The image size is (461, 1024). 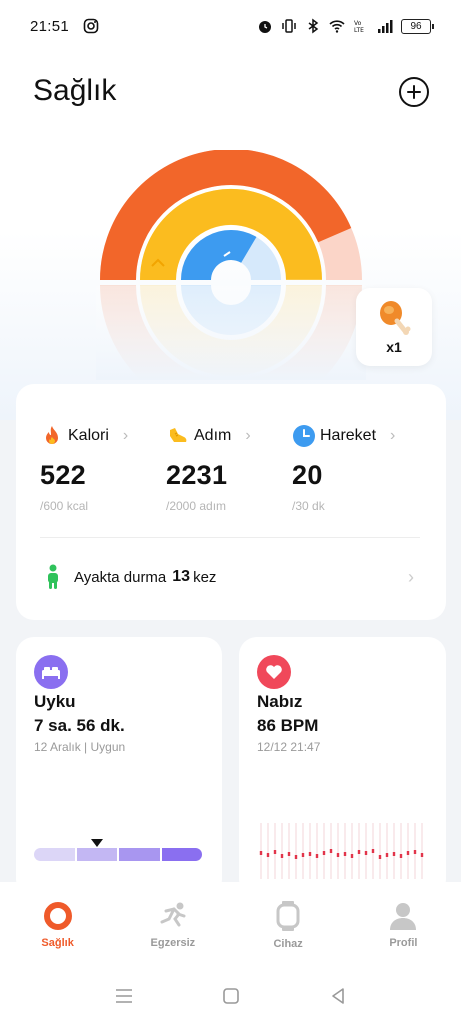 I want to click on watch-icon, so click(x=288, y=916).